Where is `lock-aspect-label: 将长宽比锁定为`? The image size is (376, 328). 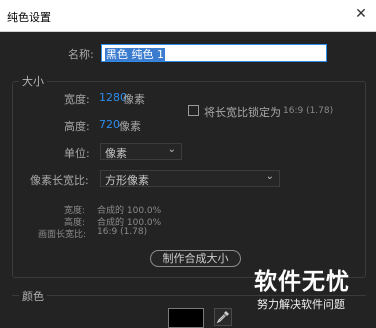
lock-aspect-label: 将长宽比锁定为 is located at coordinates (242, 112).